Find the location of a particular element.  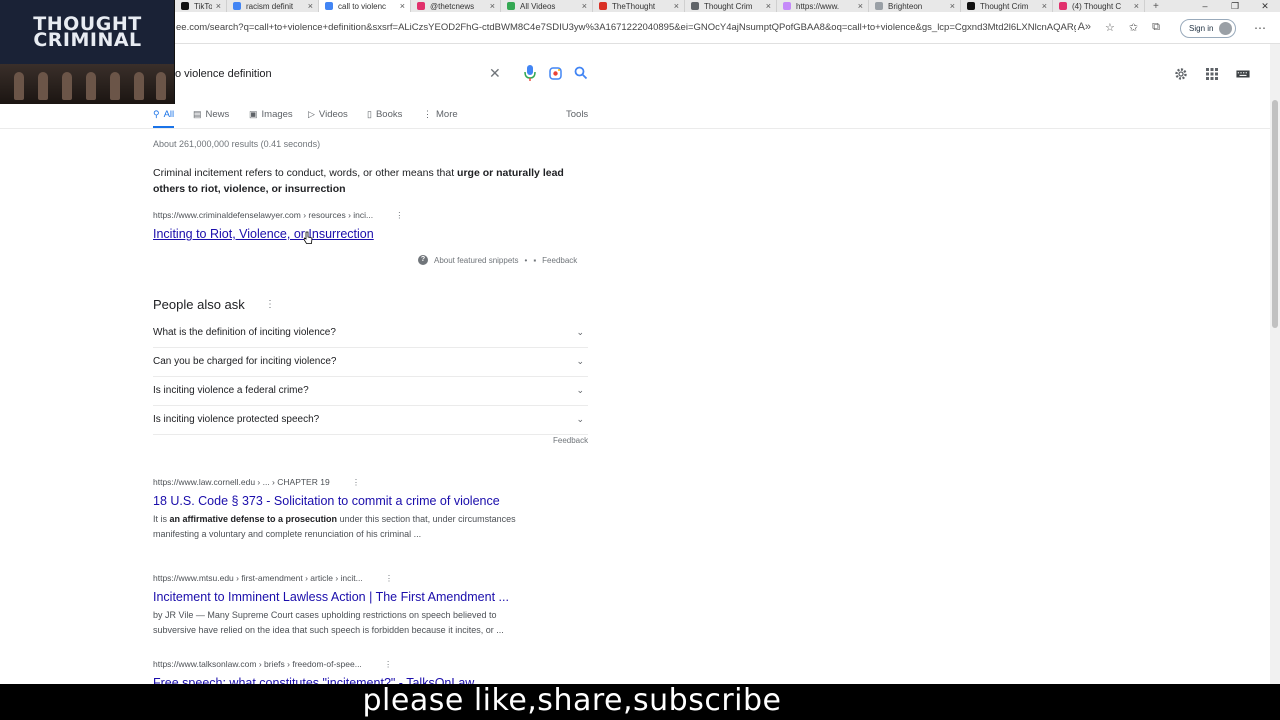

keyboard-icon is located at coordinates (1243, 74).